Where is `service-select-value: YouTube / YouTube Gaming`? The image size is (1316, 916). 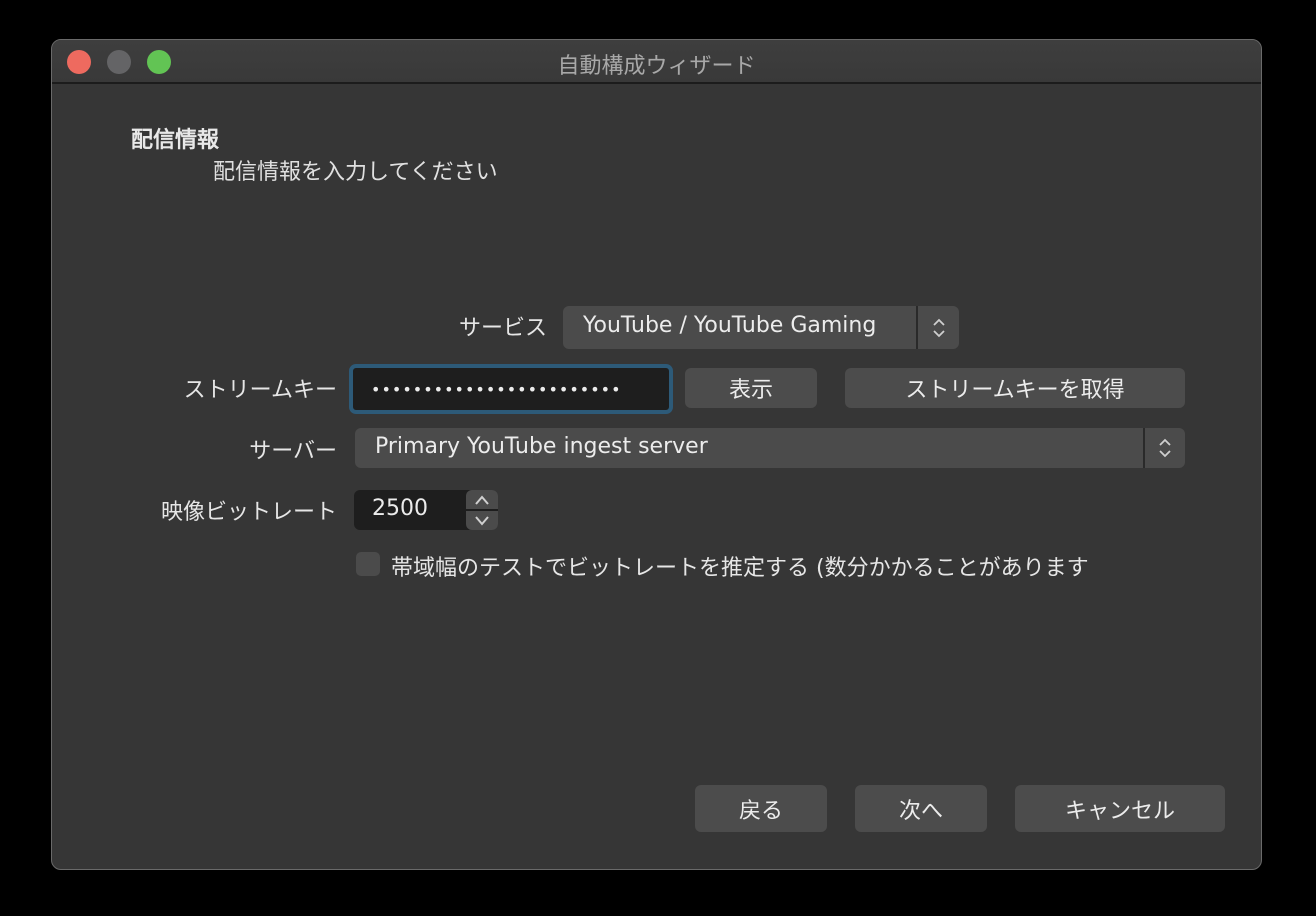
service-select-value: YouTube / YouTube Gaming is located at coordinates (730, 325).